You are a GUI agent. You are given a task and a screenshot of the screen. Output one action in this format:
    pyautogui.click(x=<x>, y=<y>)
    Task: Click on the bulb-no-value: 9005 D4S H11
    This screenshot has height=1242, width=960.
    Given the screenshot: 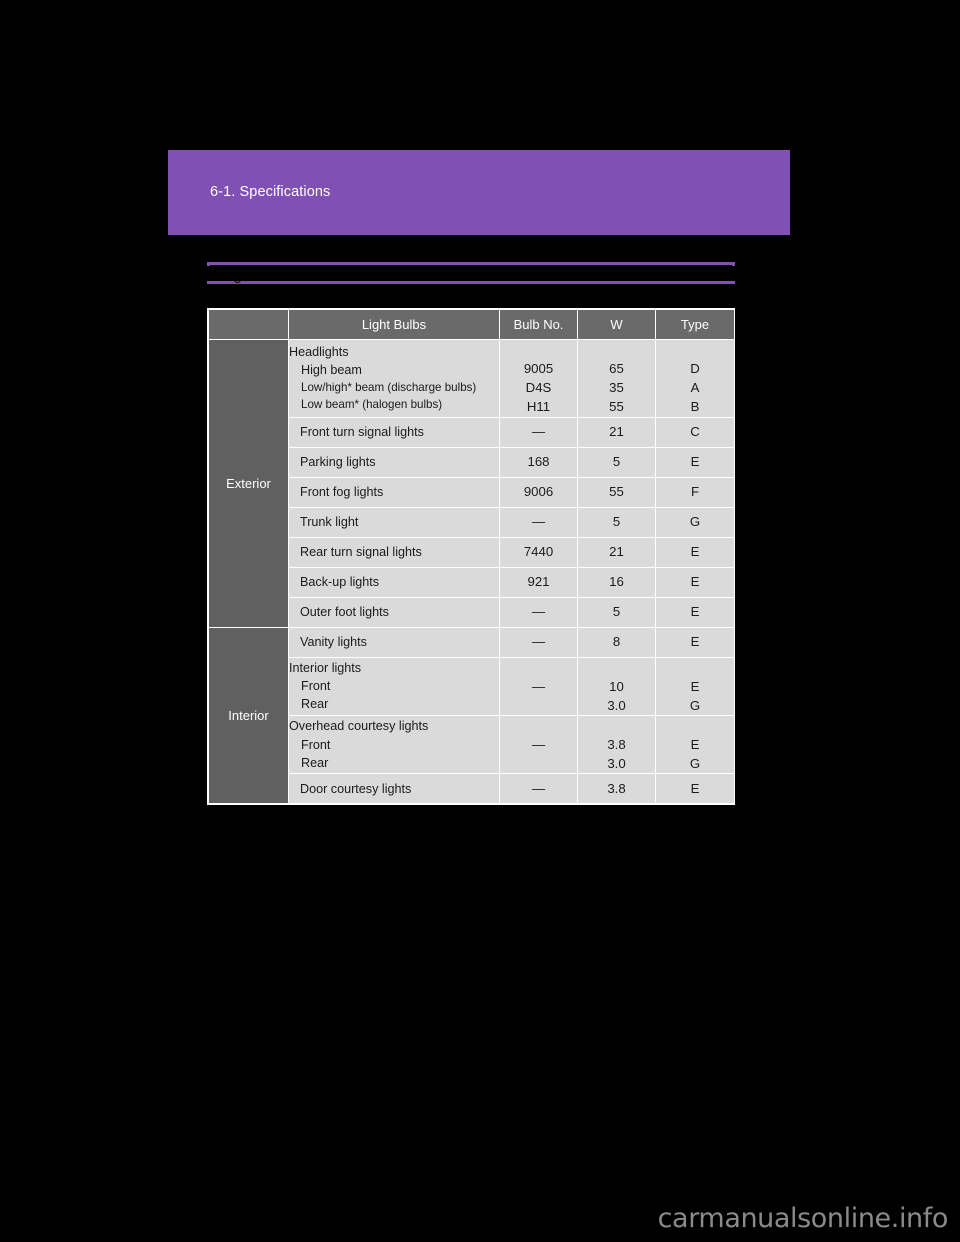 What is the action you would take?
    pyautogui.click(x=538, y=378)
    